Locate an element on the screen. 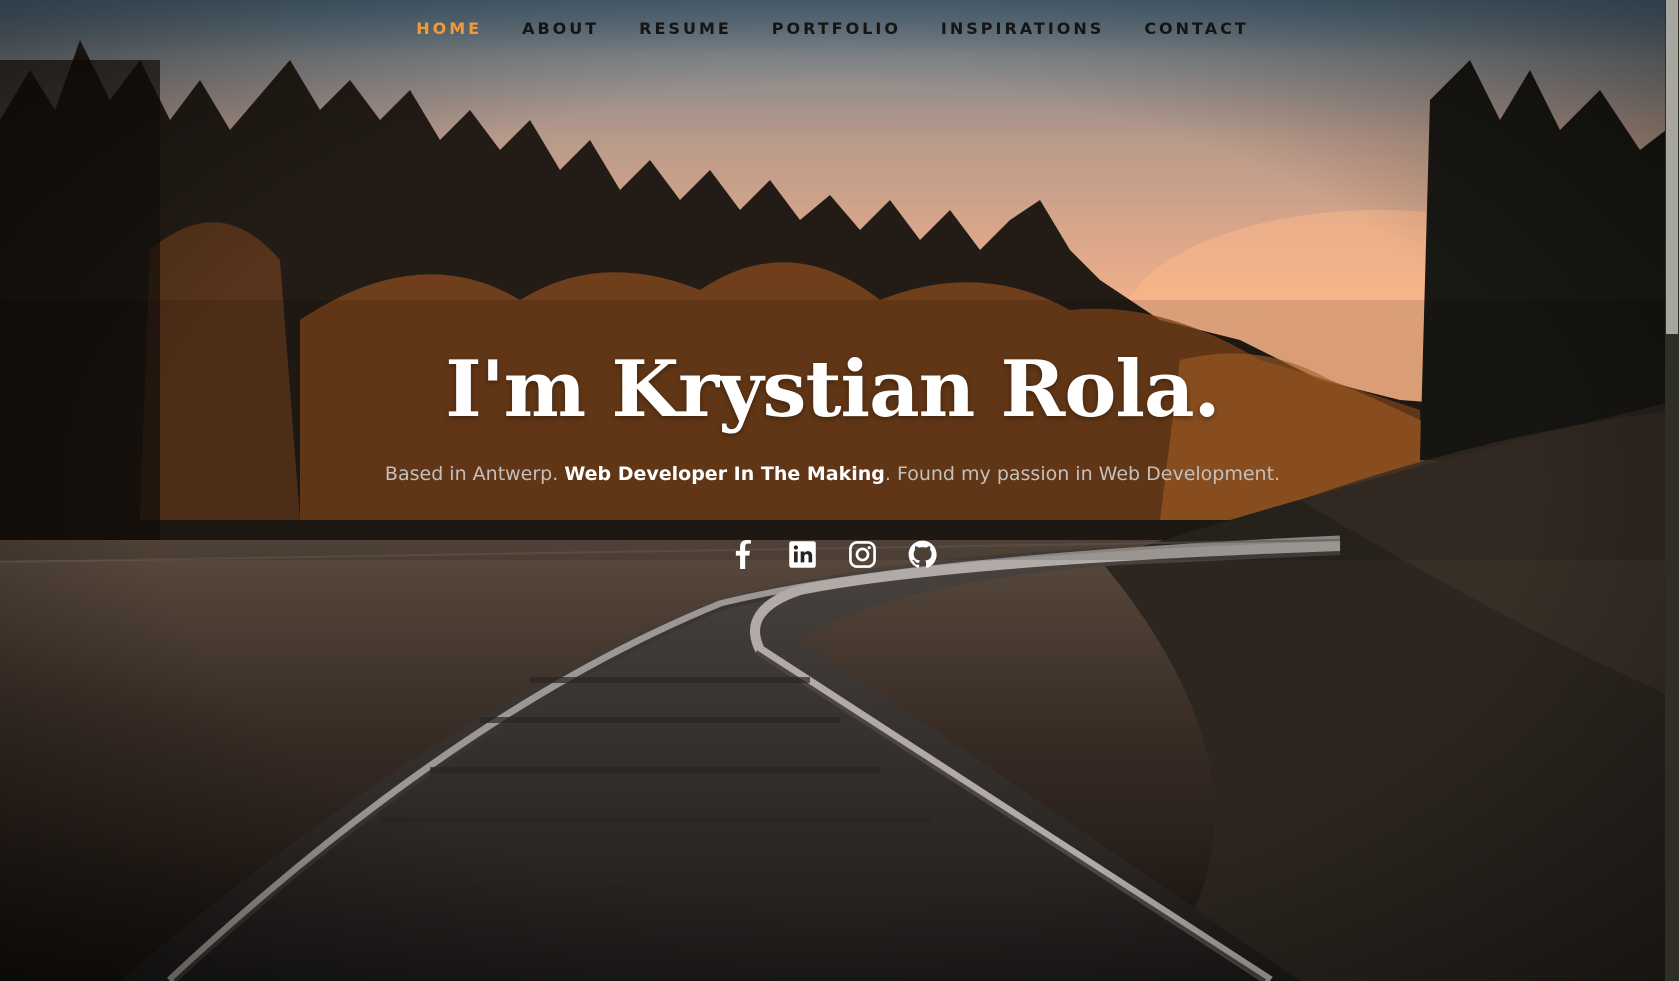 This screenshot has width=1679, height=981. social-links is located at coordinates (832, 554).